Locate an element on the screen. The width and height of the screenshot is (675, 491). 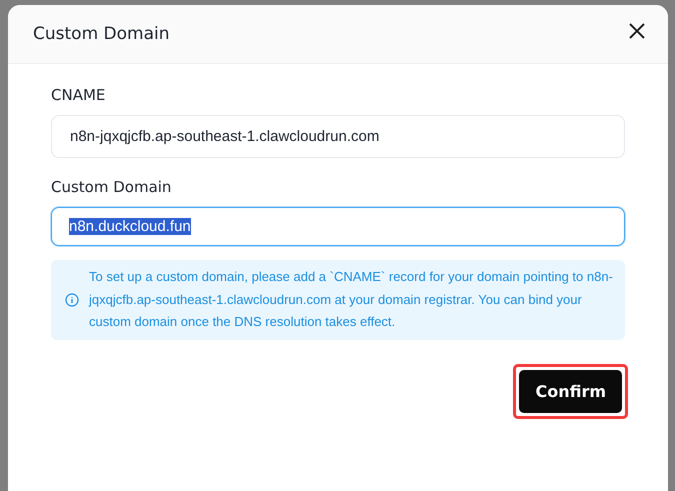
field-label: CNAME is located at coordinates (78, 95).